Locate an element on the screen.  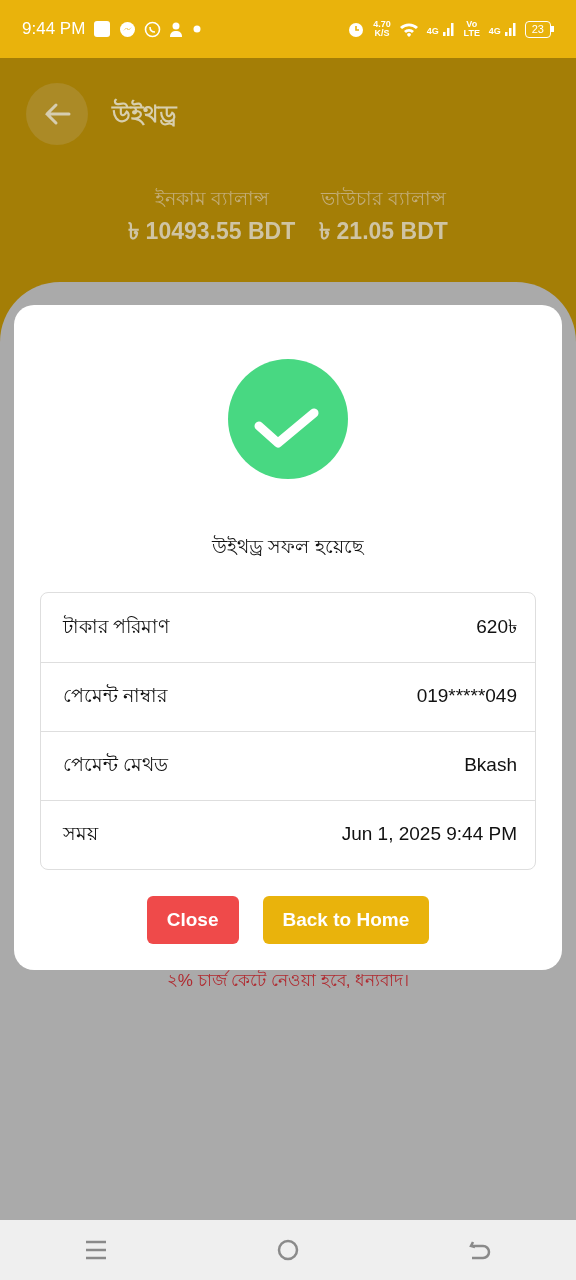
dot-icon is located at coordinates (197, 29).